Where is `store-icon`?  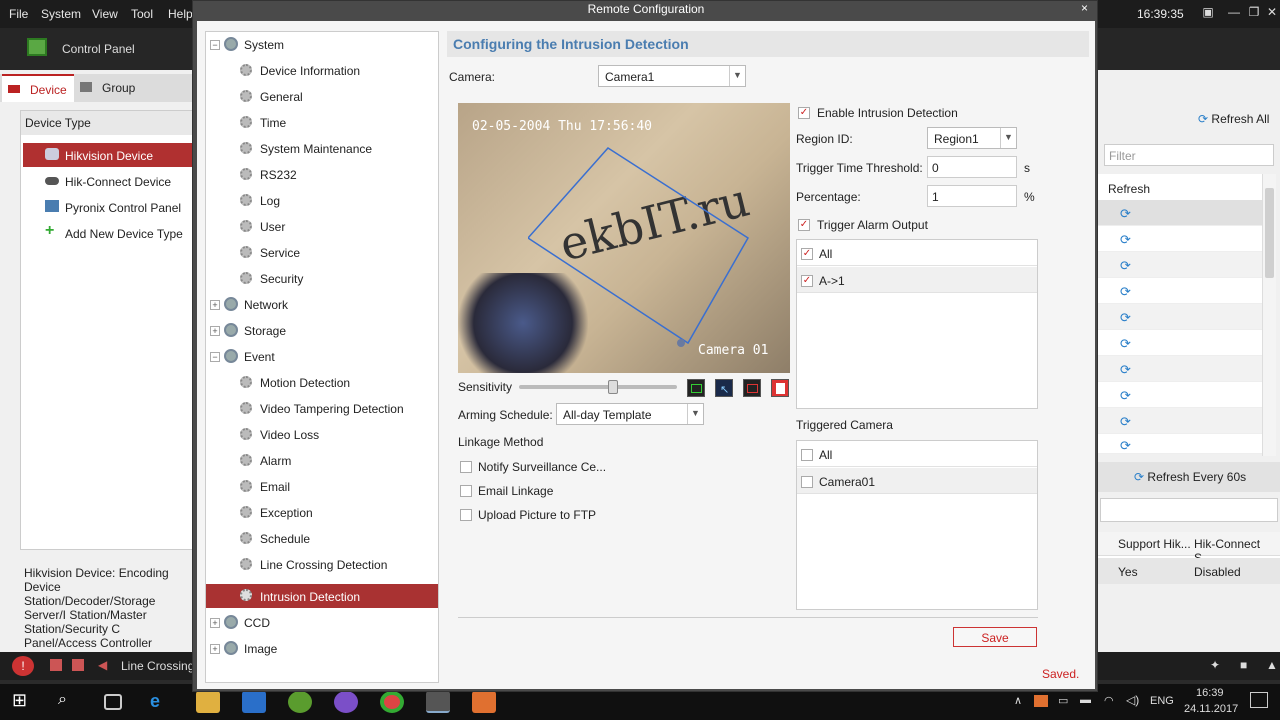
store-icon is located at coordinates (254, 702).